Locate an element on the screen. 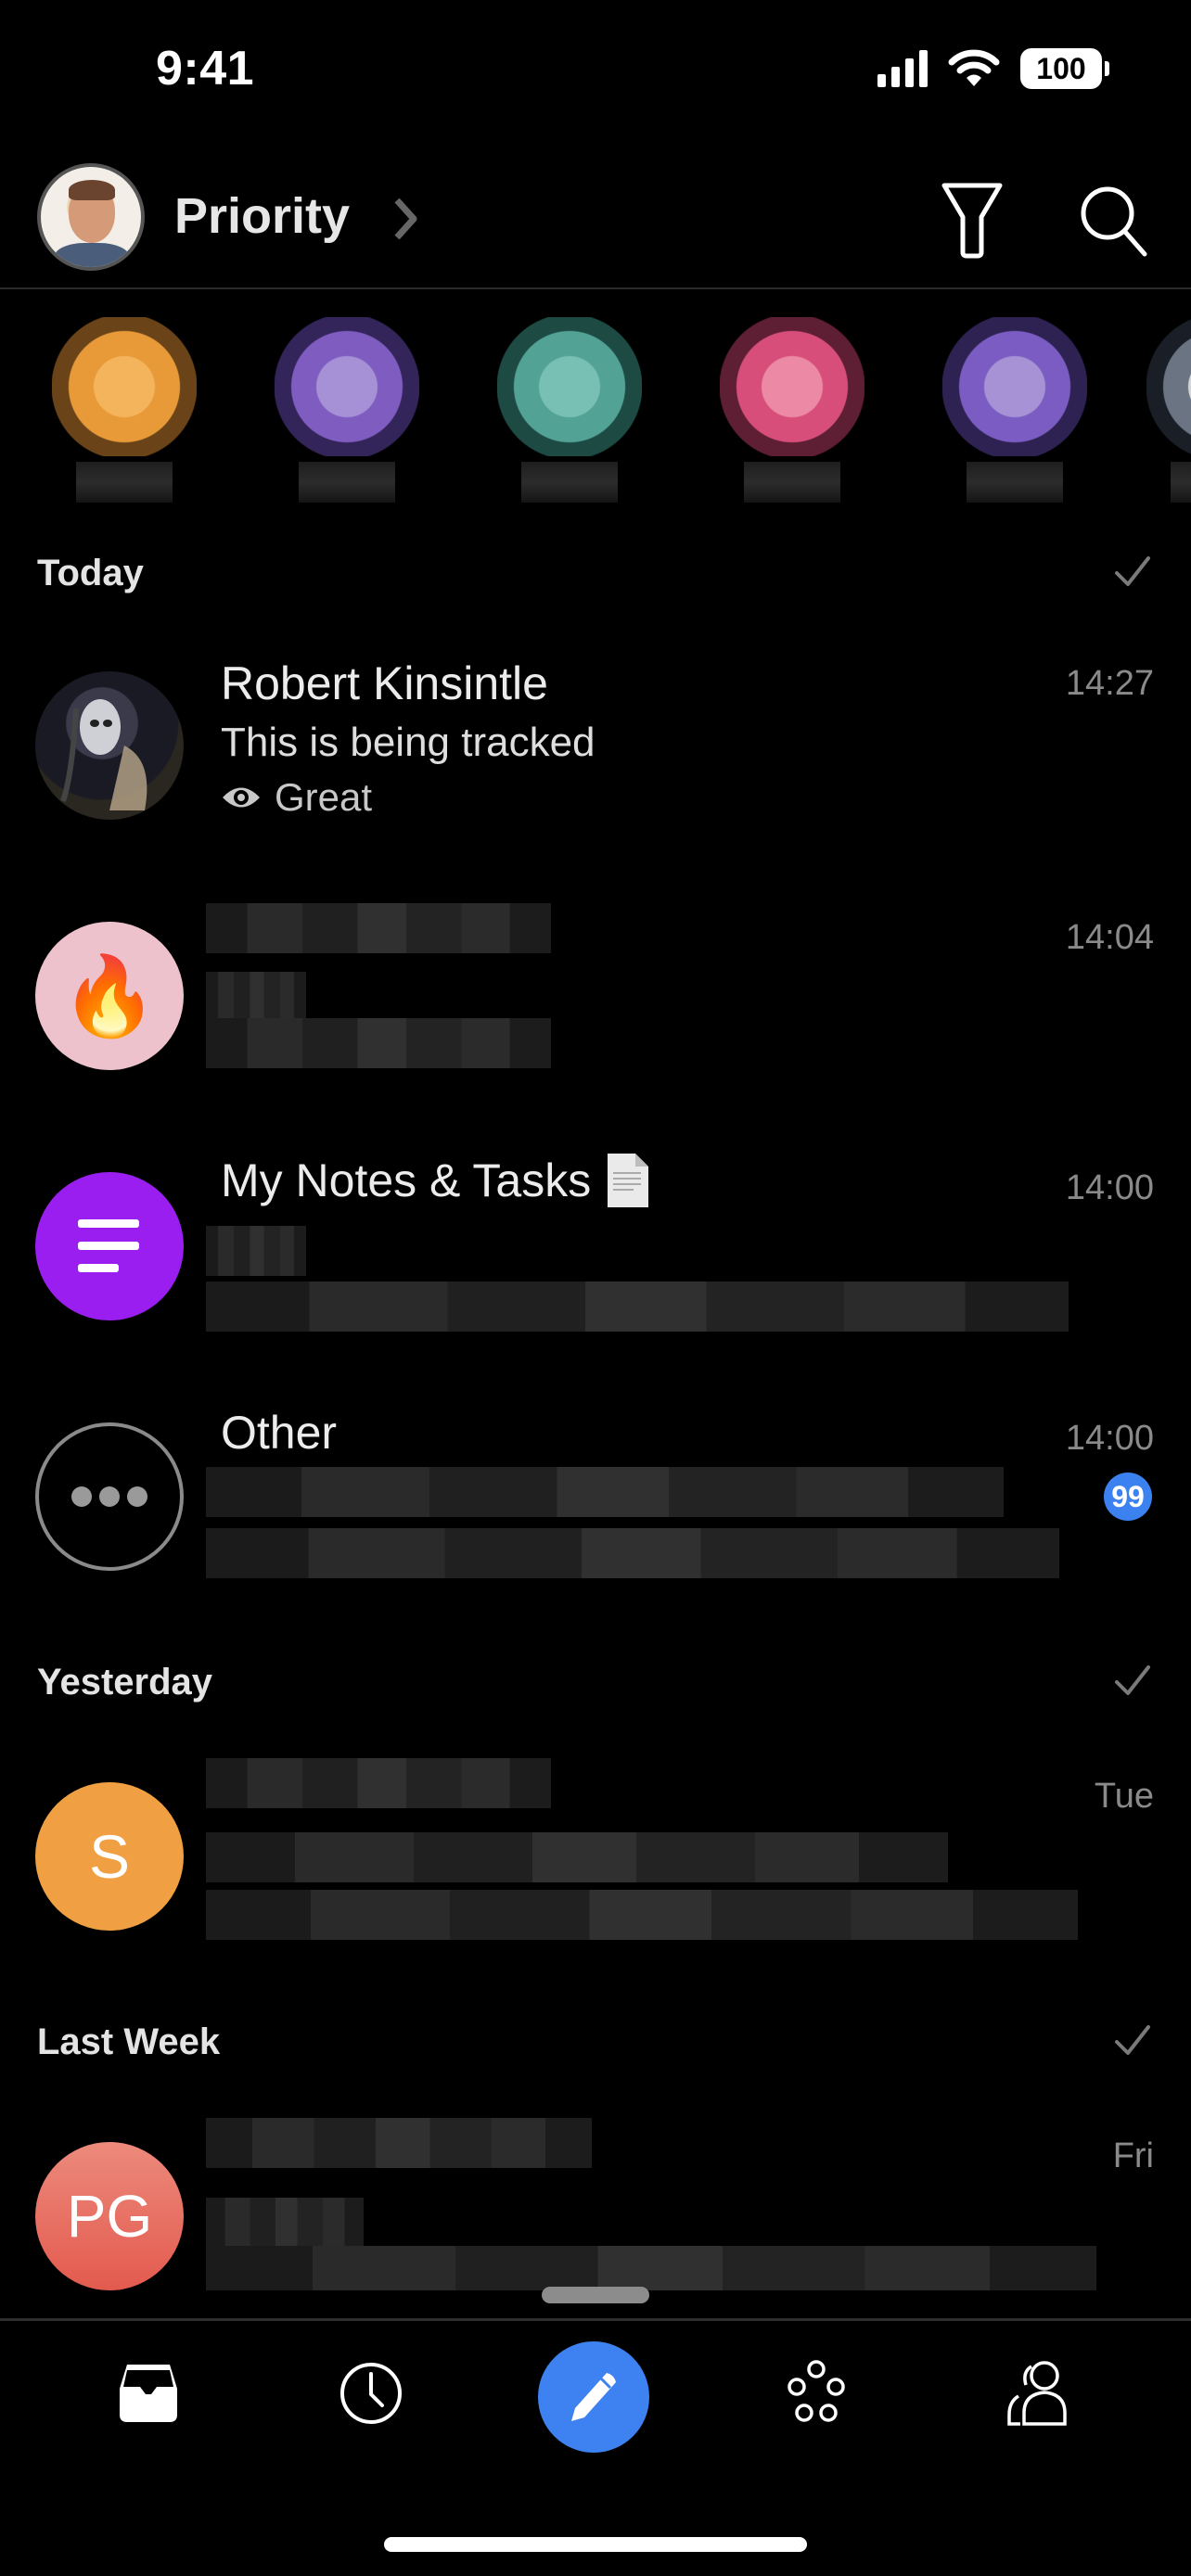  tracking-status: Great is located at coordinates (296, 797).